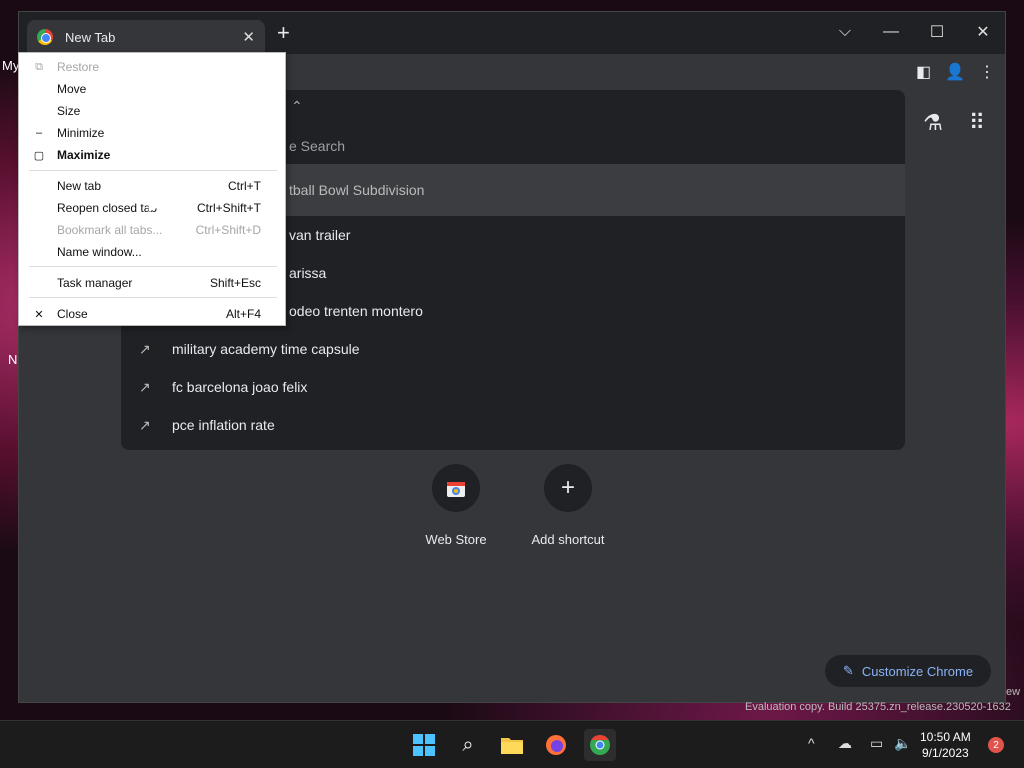  Describe the element at coordinates (987, 72) in the screenshot. I see `chrome-menu-icon: ⋮` at that location.